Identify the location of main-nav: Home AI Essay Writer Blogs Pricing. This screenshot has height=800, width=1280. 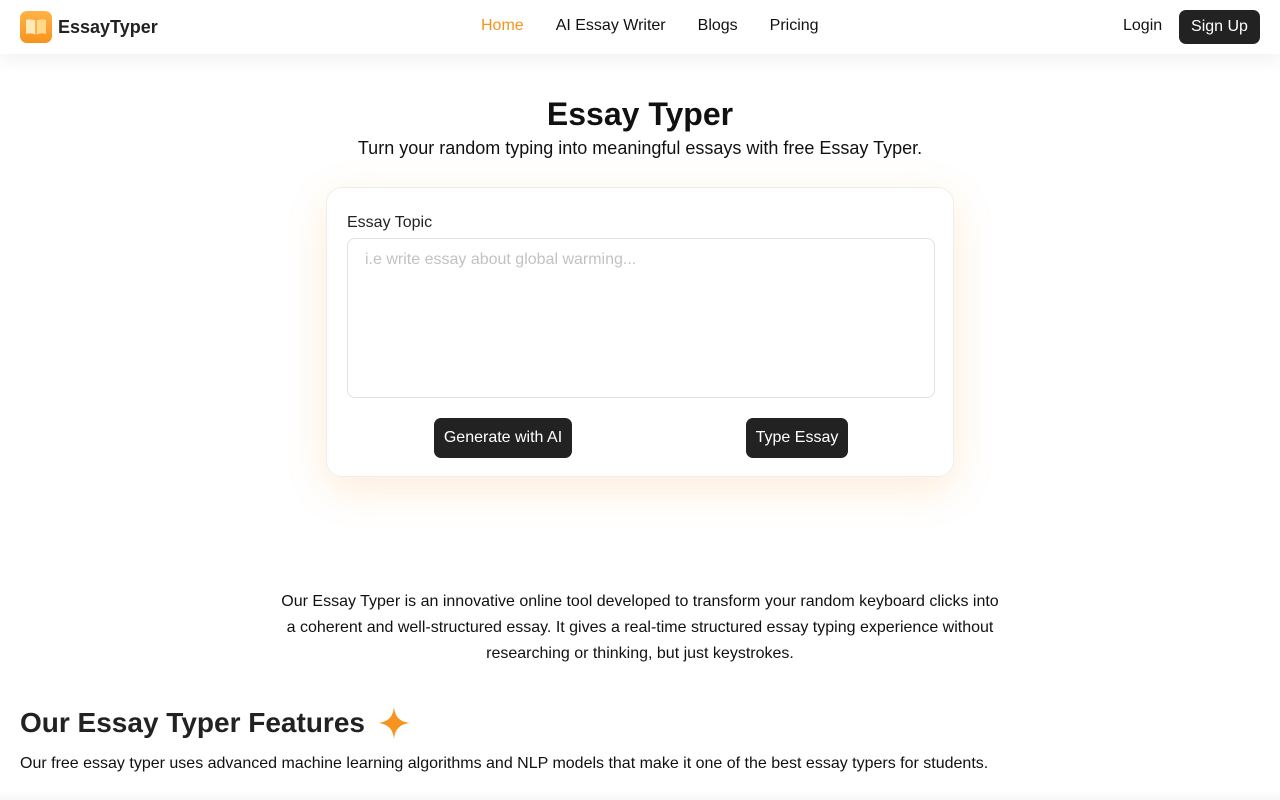
(666, 26).